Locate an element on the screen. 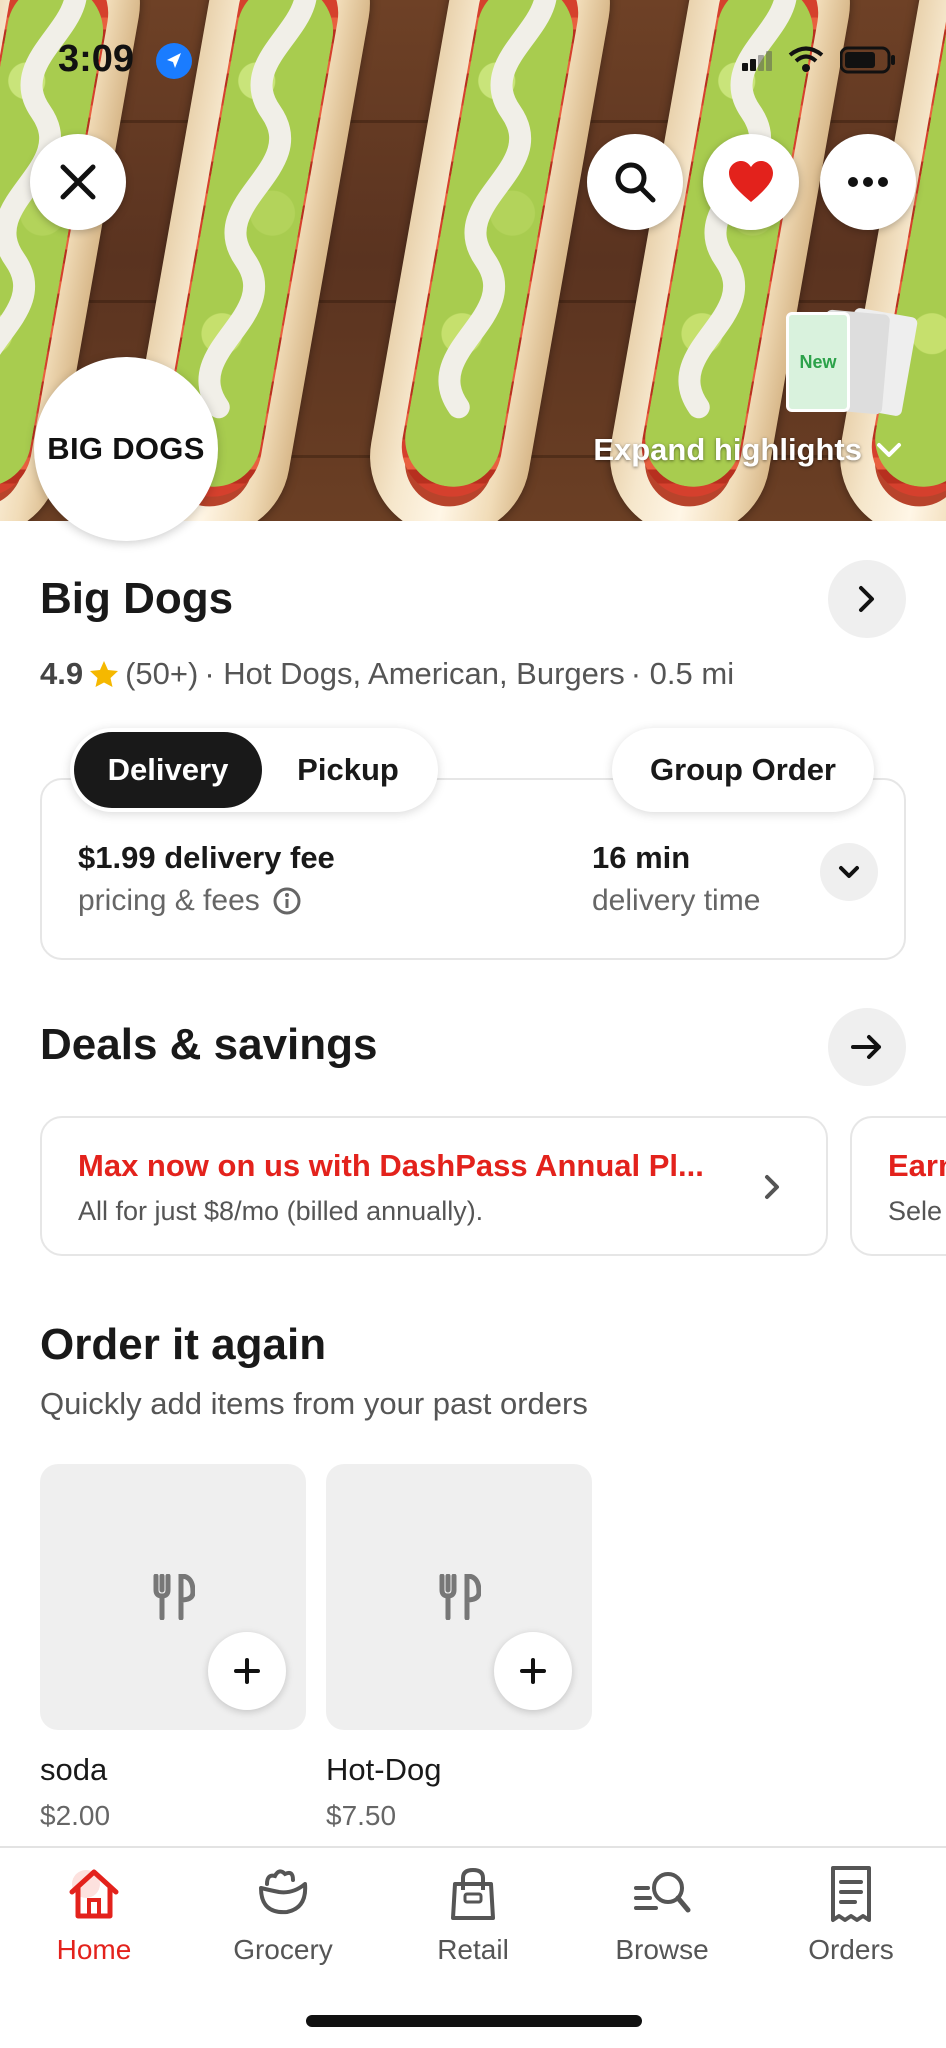 Image resolution: width=946 pixels, height=2048 pixels. item-price: $2.00 is located at coordinates (75, 1815).